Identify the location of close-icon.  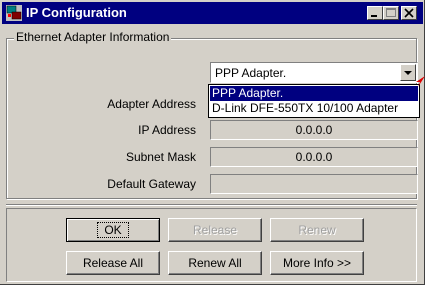
(409, 13).